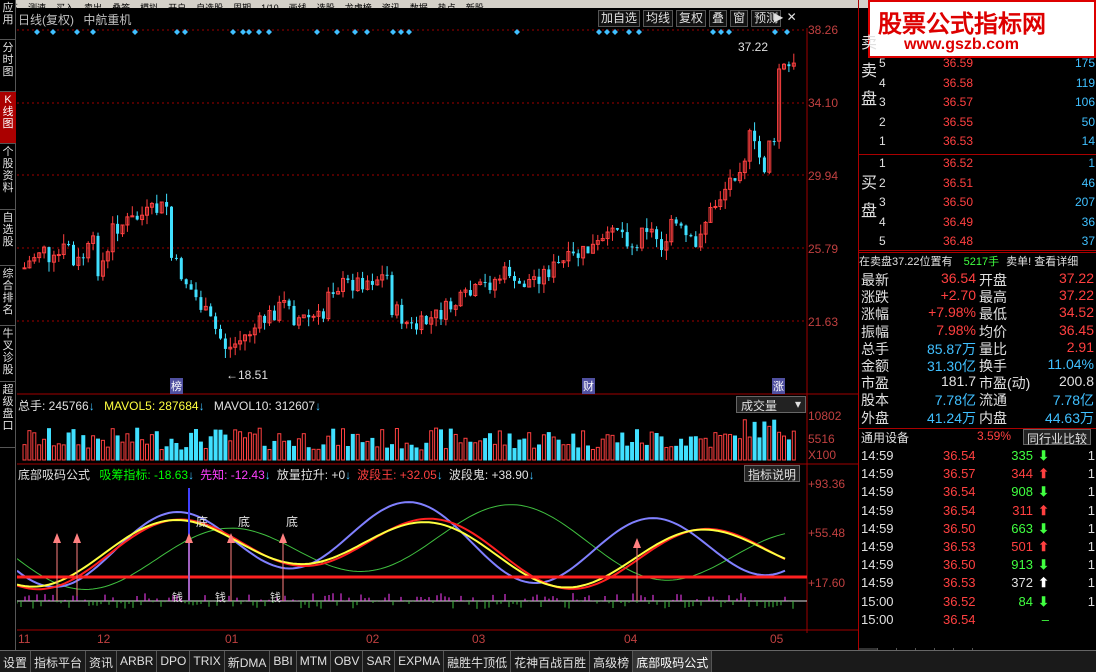 The image size is (1096, 672). What do you see at coordinates (16, 661) in the screenshot?
I see `tab-0: 设置` at bounding box center [16, 661].